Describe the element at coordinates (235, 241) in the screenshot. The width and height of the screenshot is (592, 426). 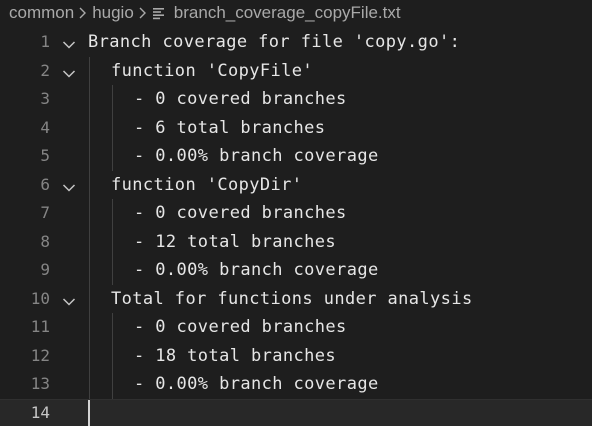
I see `code-text: - 12 total branches` at that location.